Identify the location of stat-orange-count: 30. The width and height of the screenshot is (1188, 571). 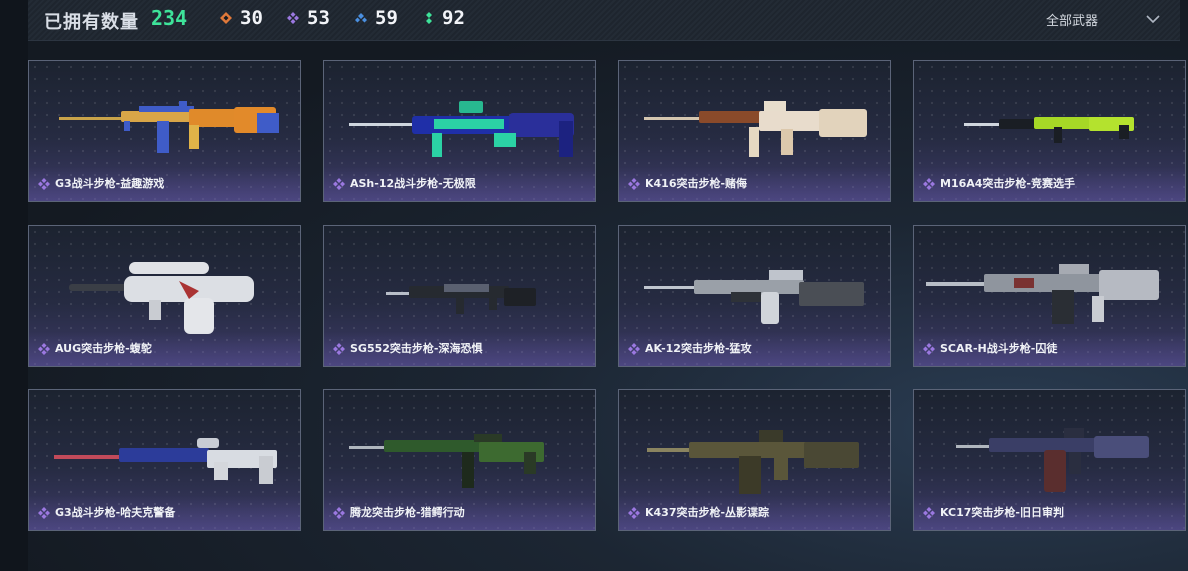
(251, 18).